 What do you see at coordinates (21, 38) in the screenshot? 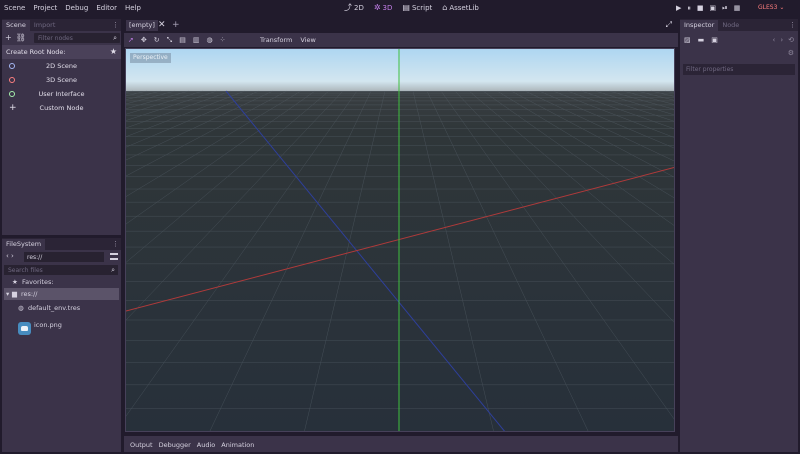
I see `link-icon: ⛓` at bounding box center [21, 38].